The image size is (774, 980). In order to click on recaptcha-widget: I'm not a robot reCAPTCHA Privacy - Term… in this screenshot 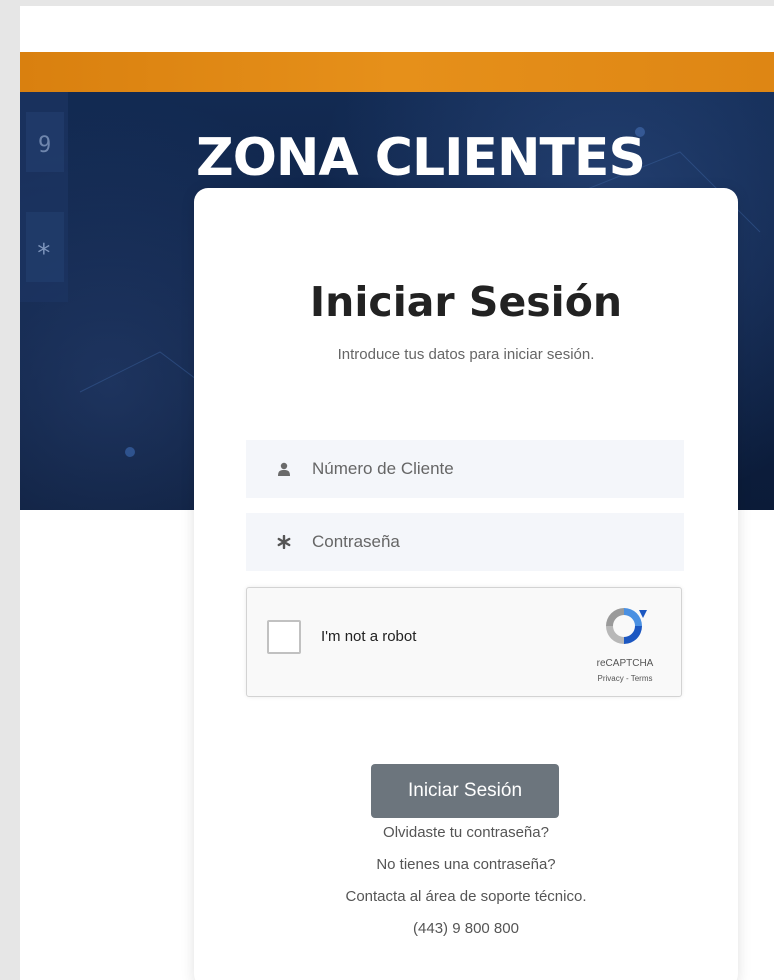, I will do `click(464, 642)`.